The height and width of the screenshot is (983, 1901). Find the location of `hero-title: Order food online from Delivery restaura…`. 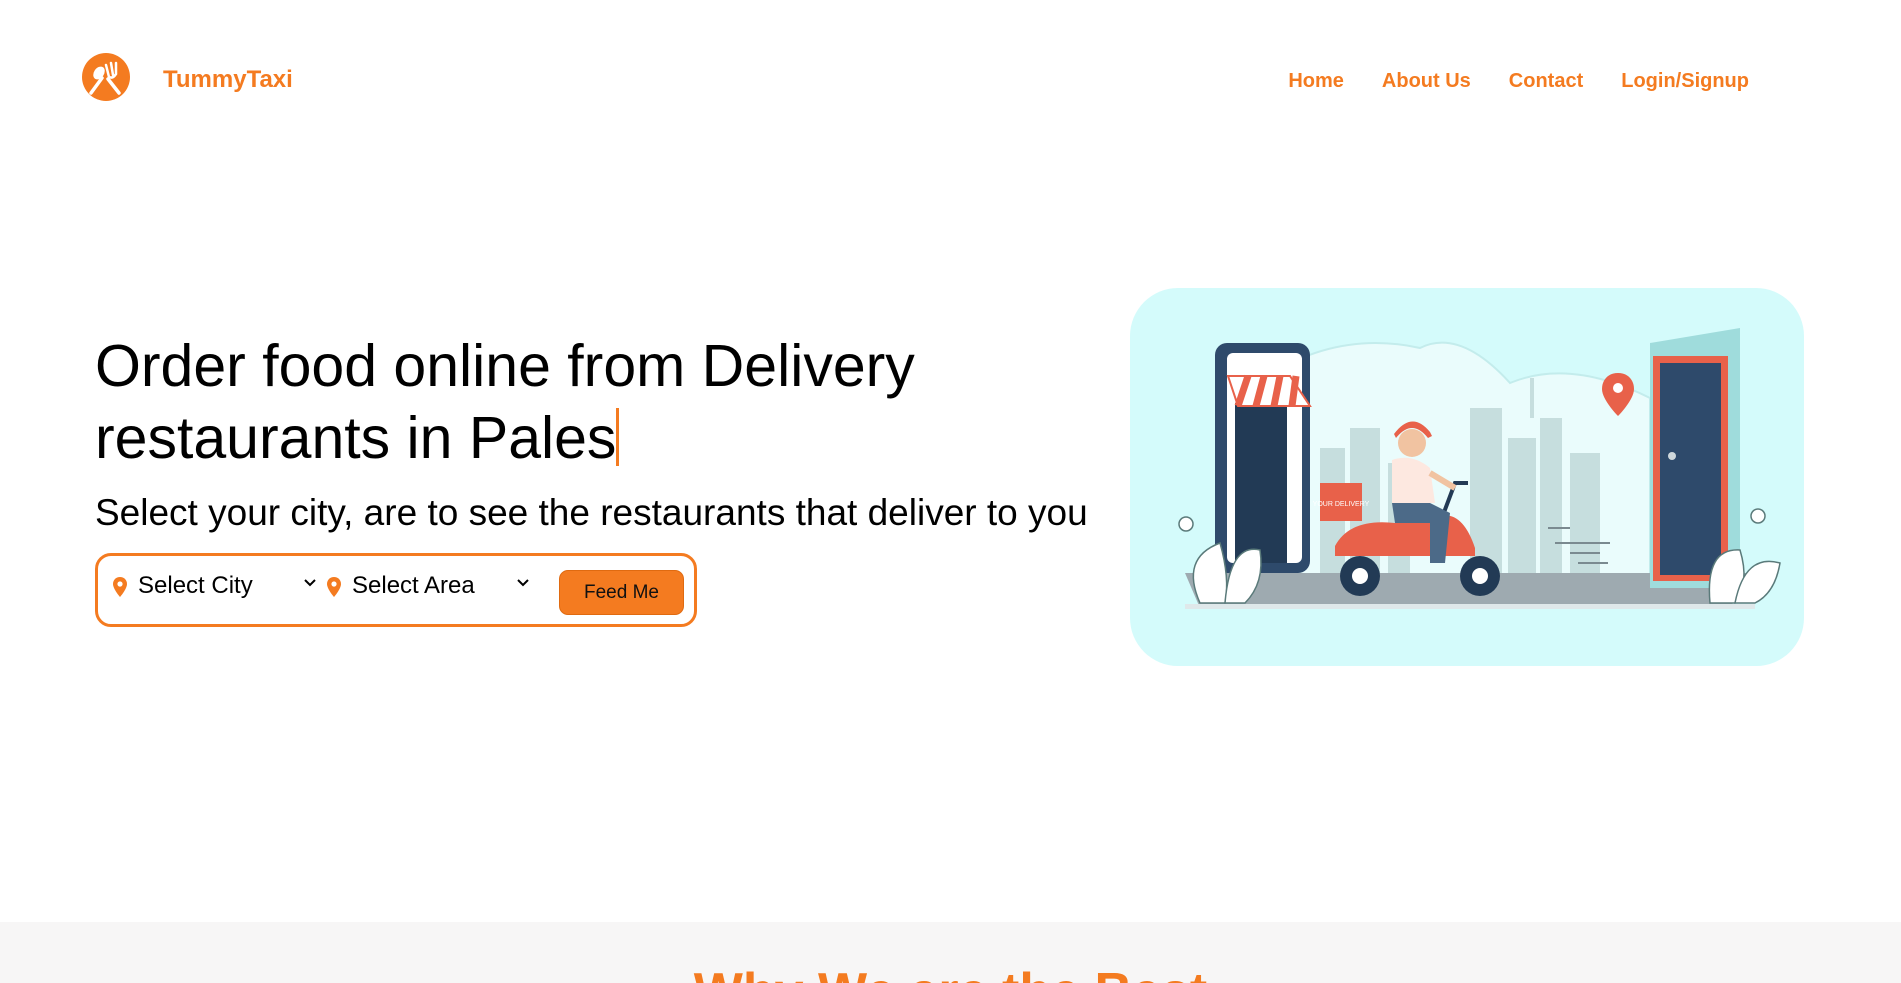

hero-title: Order food online from Delivery restaura… is located at coordinates (595, 402).